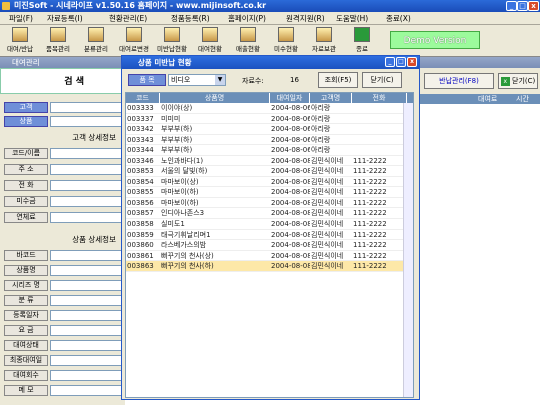 This screenshot has height=405, width=540. What do you see at coordinates (197, 80) in the screenshot?
I see `category-select: 비디오 ▼` at bounding box center [197, 80].